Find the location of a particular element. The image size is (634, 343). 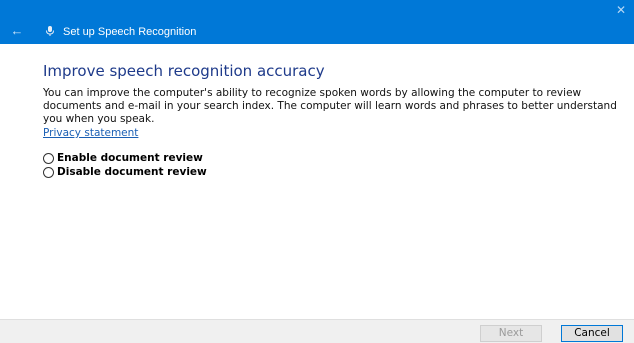

privacy-statement-link: Privacy statement is located at coordinates (90, 133).